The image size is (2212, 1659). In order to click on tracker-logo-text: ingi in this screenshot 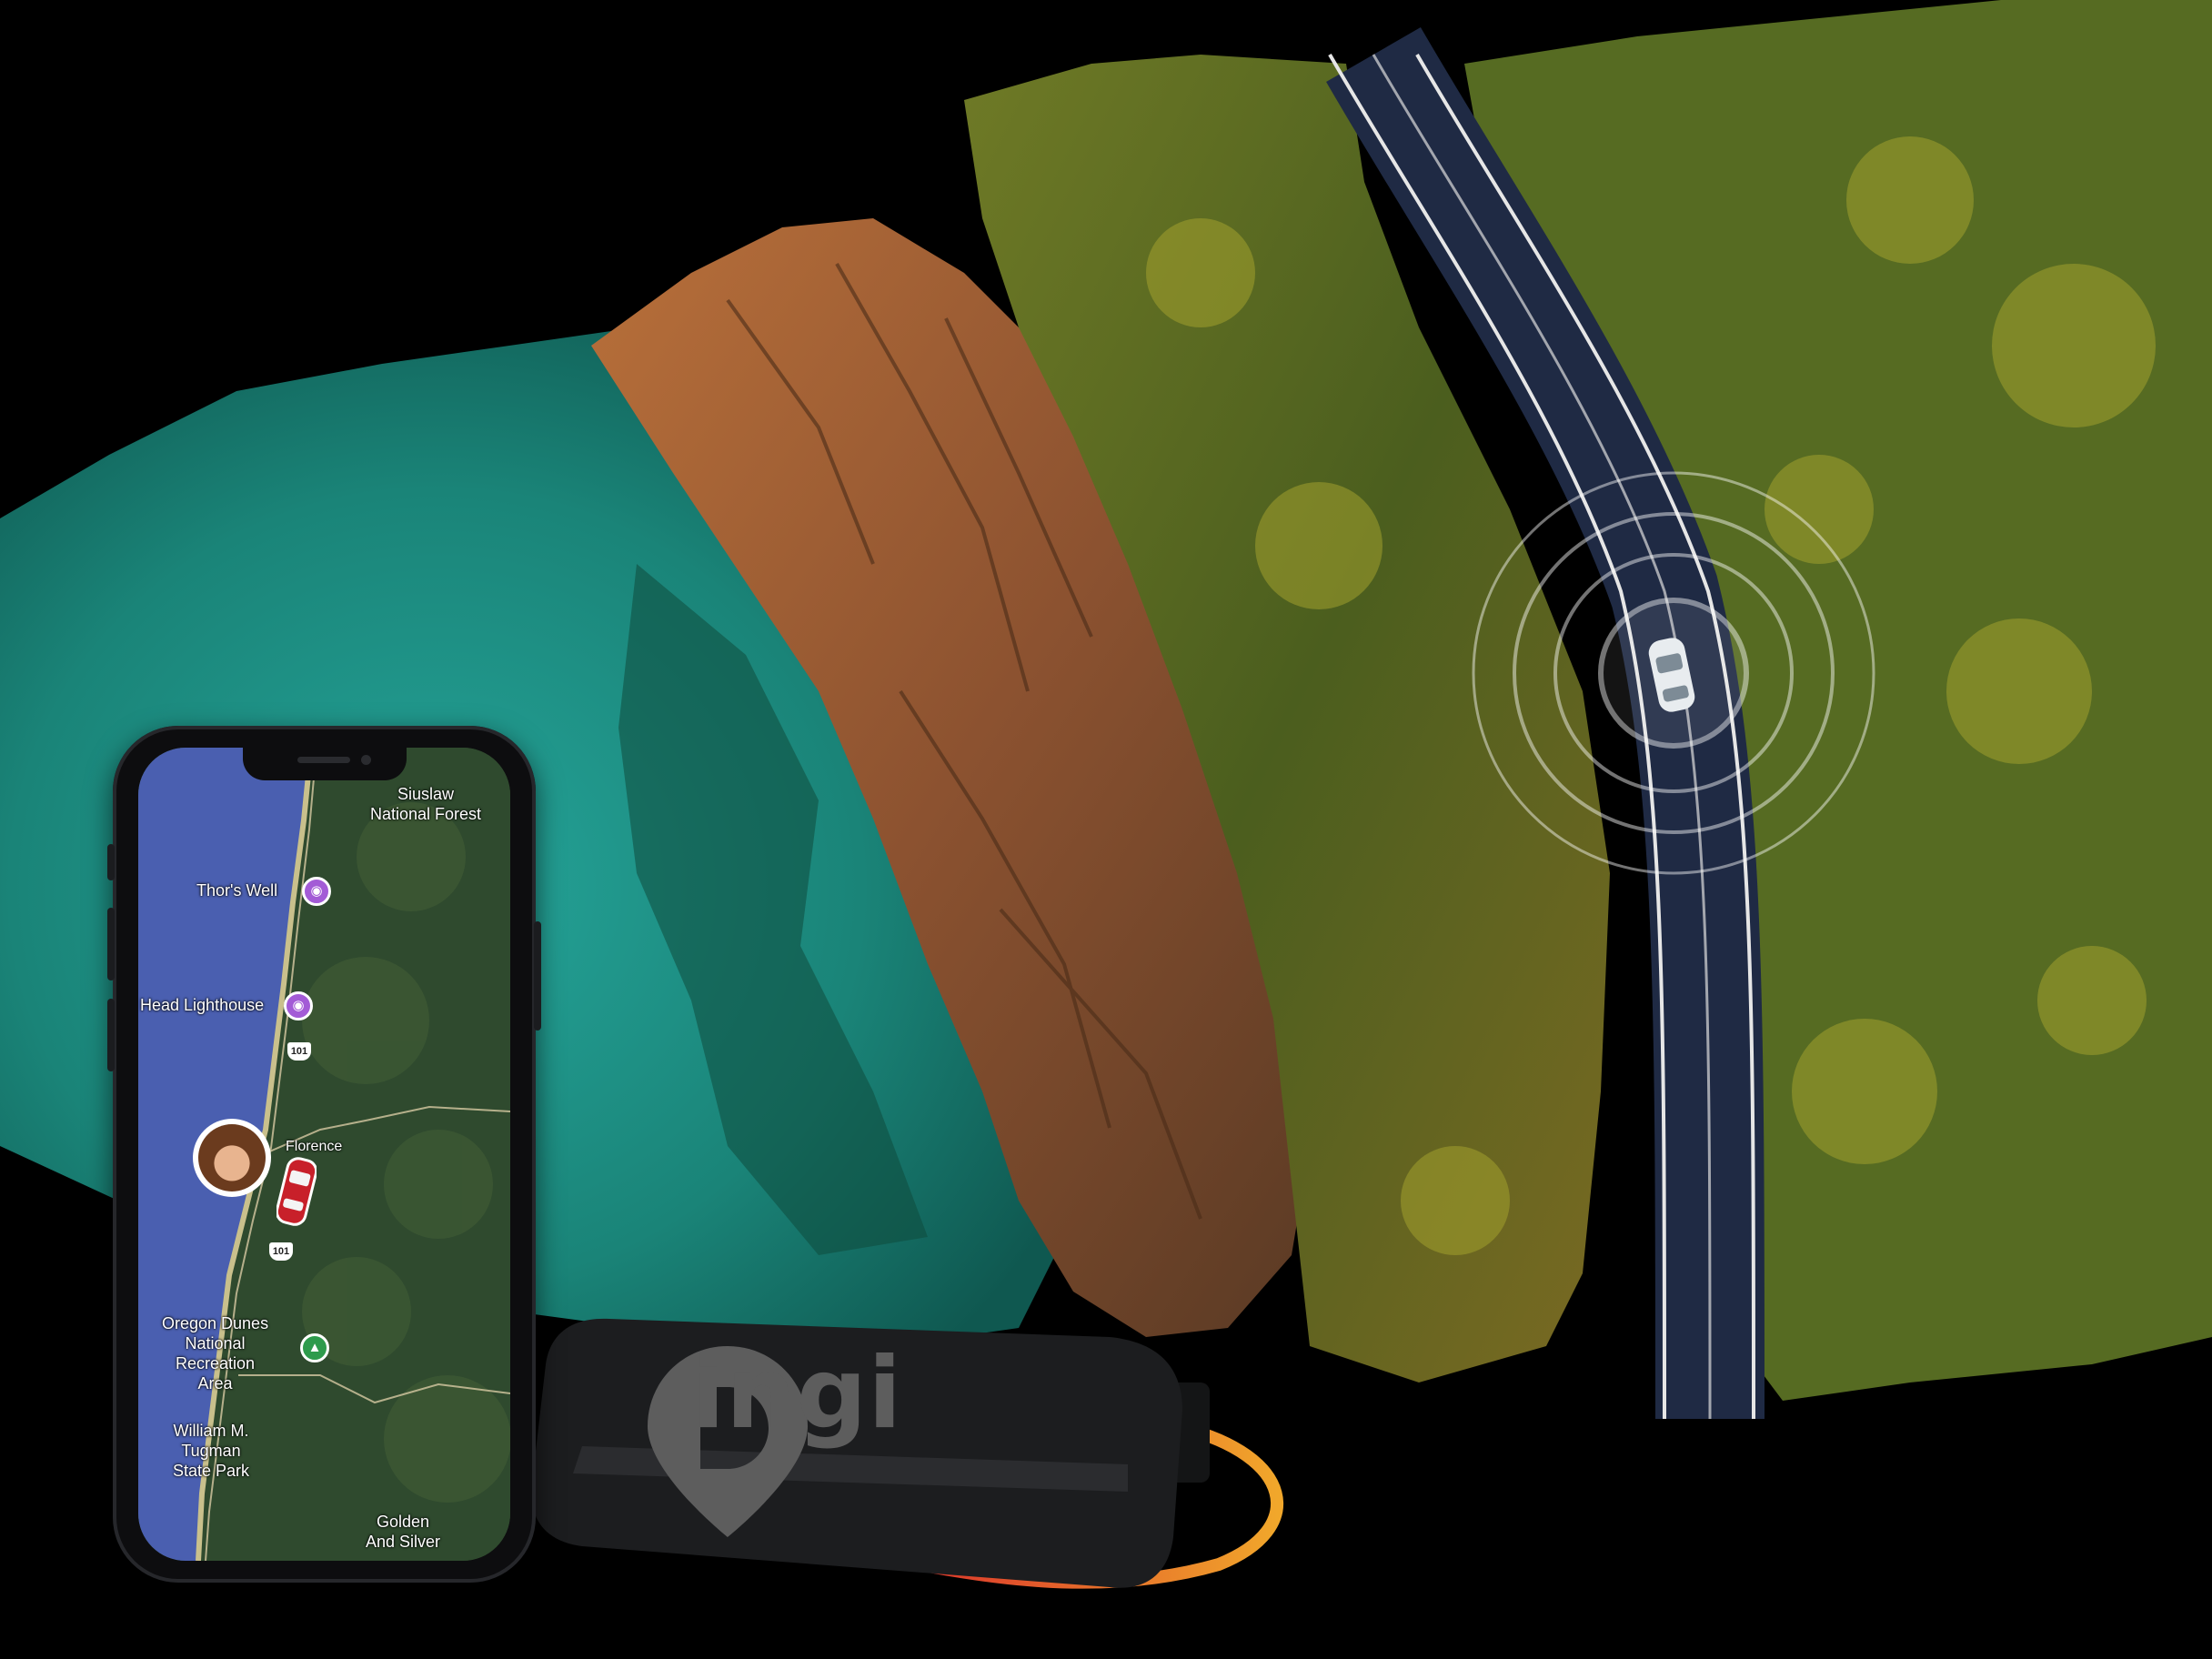, I will do `click(797, 1394)`.